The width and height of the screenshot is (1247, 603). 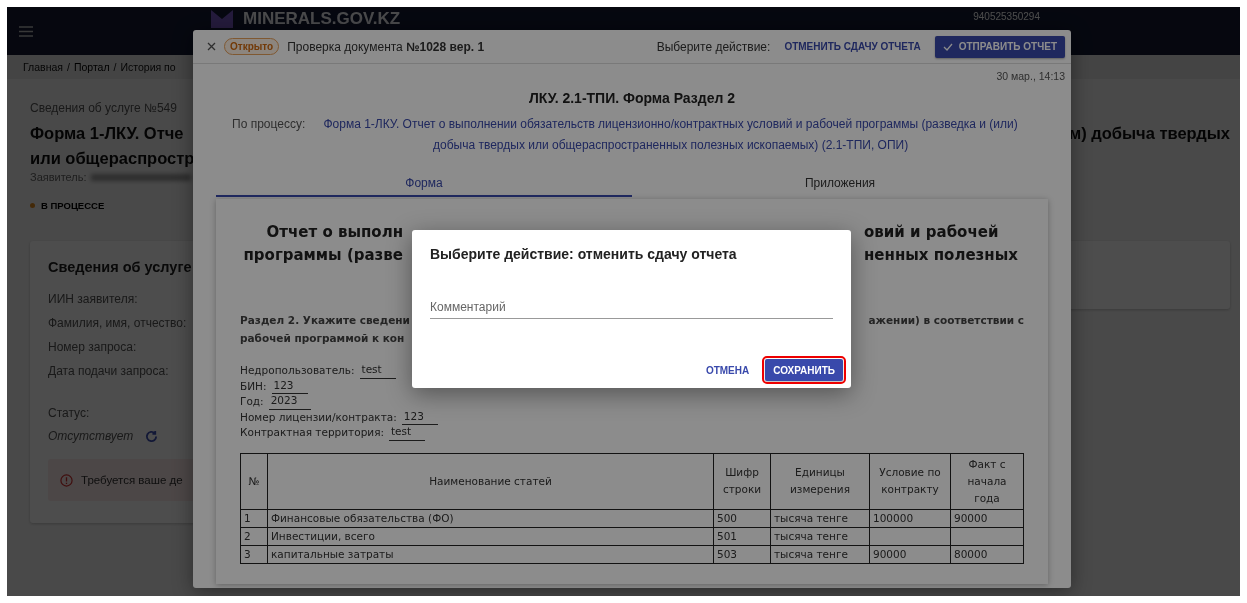 I want to click on section-text: ажении) в соответствии с, so click(x=946, y=320).